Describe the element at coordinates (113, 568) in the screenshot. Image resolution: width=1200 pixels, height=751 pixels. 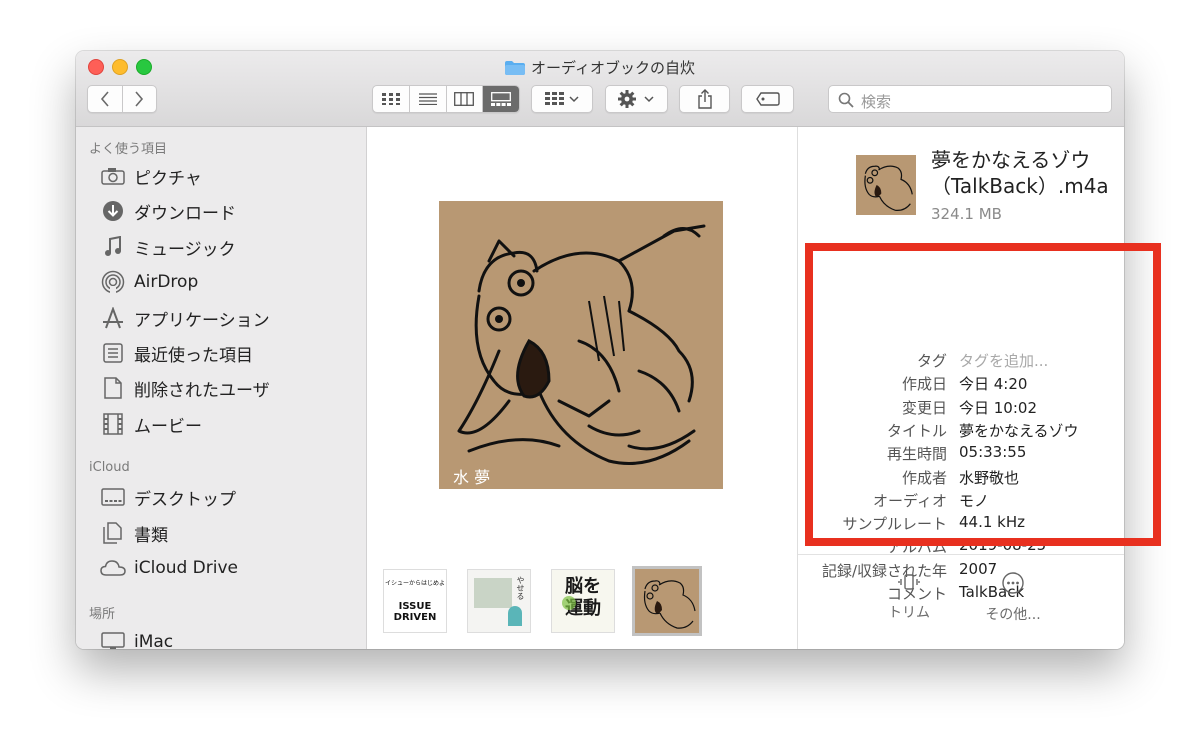
I see `cloud-icon` at that location.